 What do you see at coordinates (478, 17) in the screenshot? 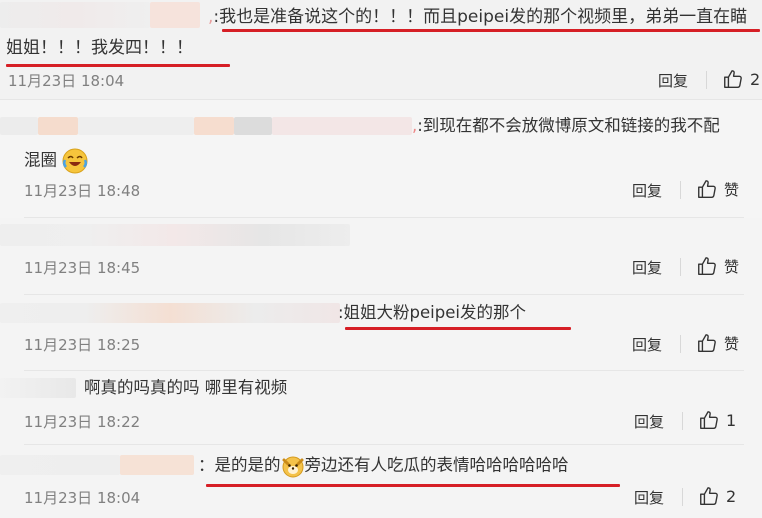
I see `comment-text: ,:我也是准备说这个的！！！而且peipei发的那个视频里，弟弟一直在瞄` at bounding box center [478, 17].